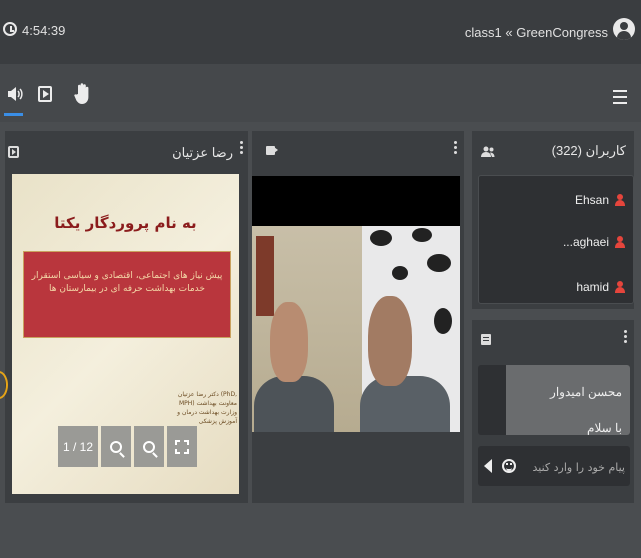 This screenshot has height=558, width=641. I want to click on chat-input-bar, so click(554, 466).